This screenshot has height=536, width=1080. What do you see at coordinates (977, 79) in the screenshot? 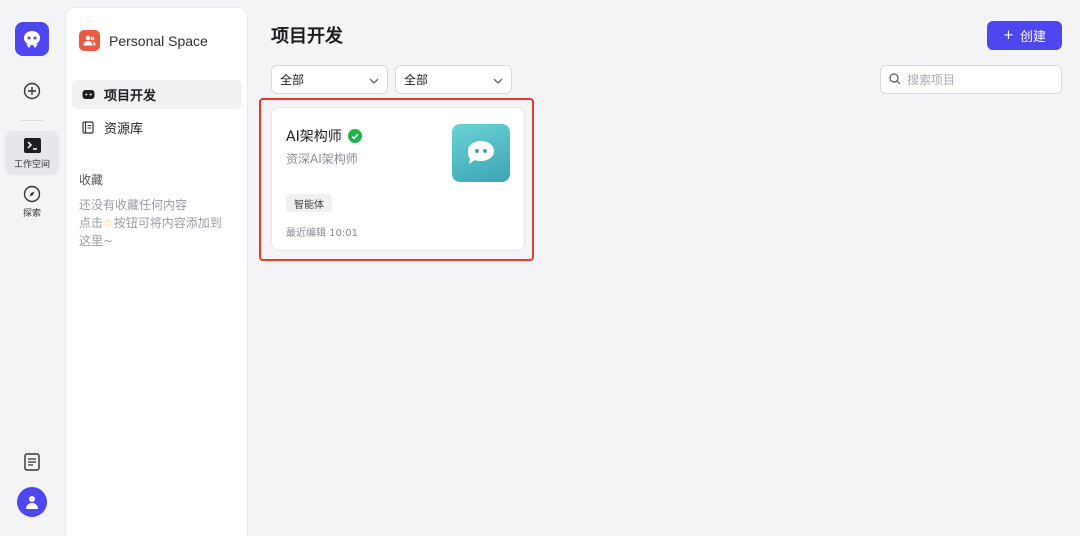
I see `search-input` at bounding box center [977, 79].